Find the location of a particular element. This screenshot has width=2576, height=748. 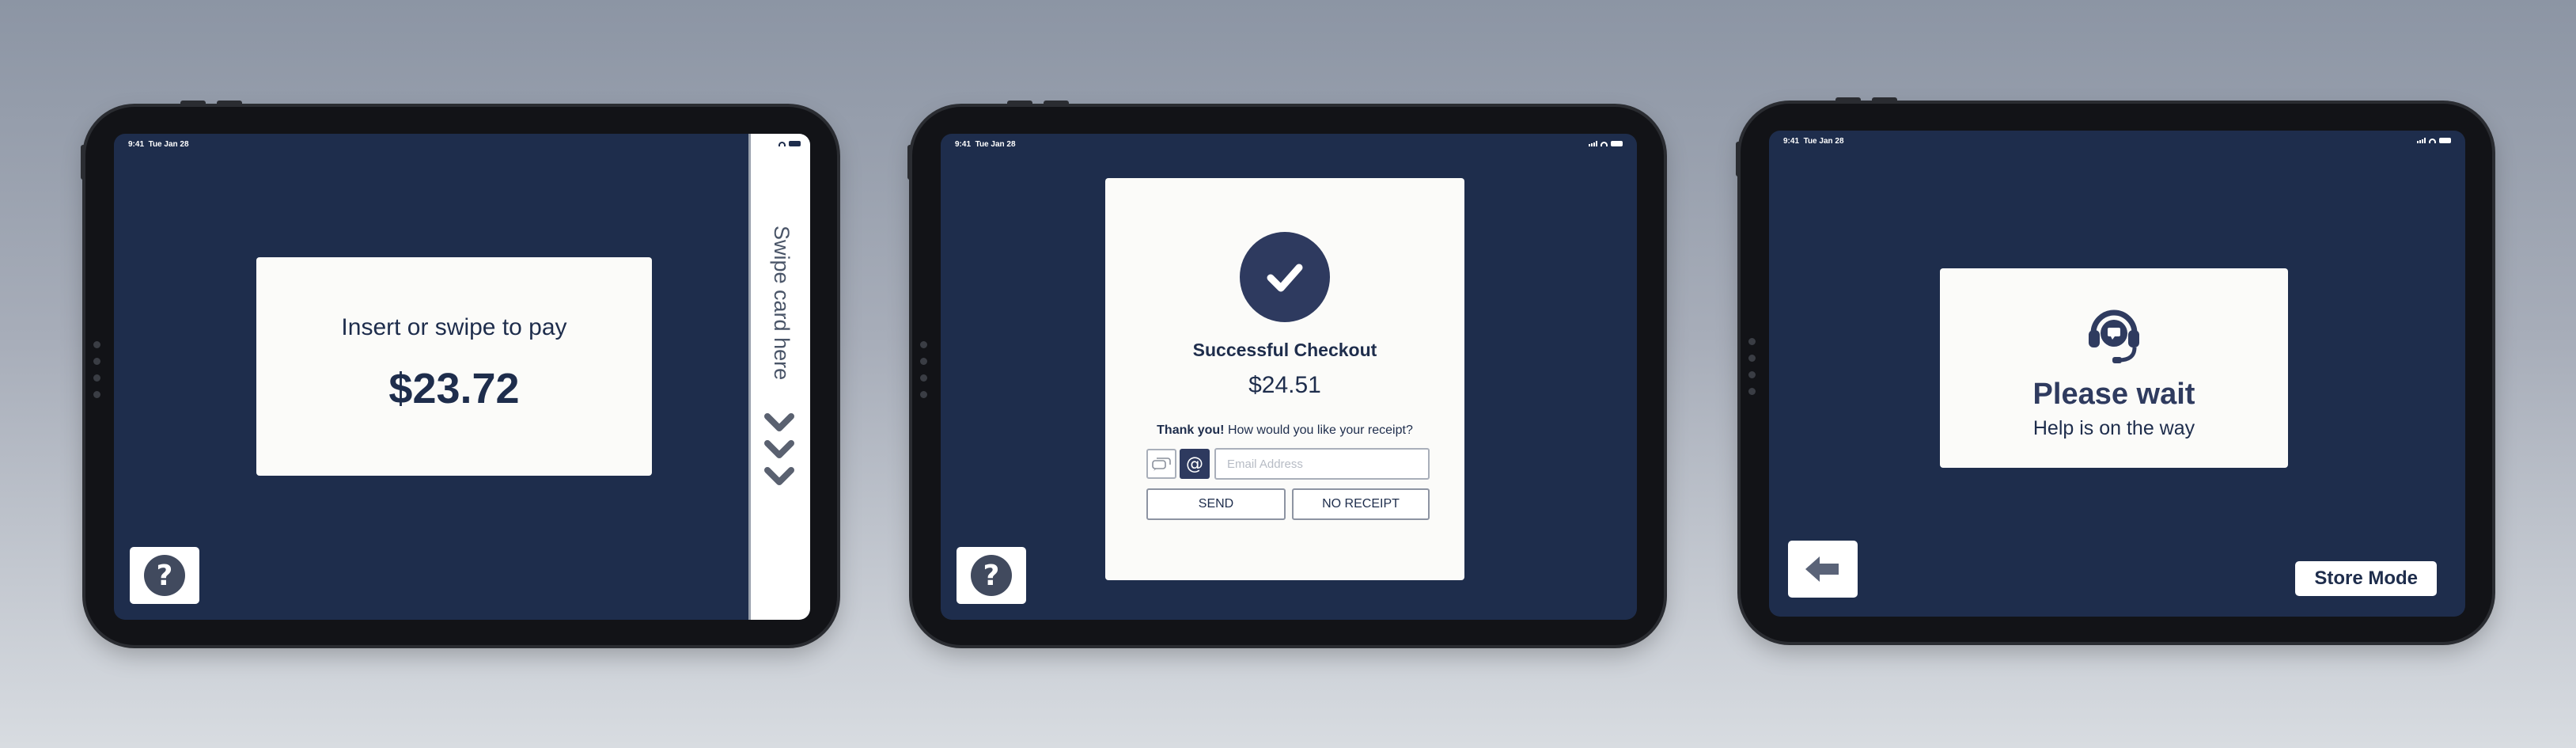

pay-prompt: Insert or swipe to pay is located at coordinates (454, 327).